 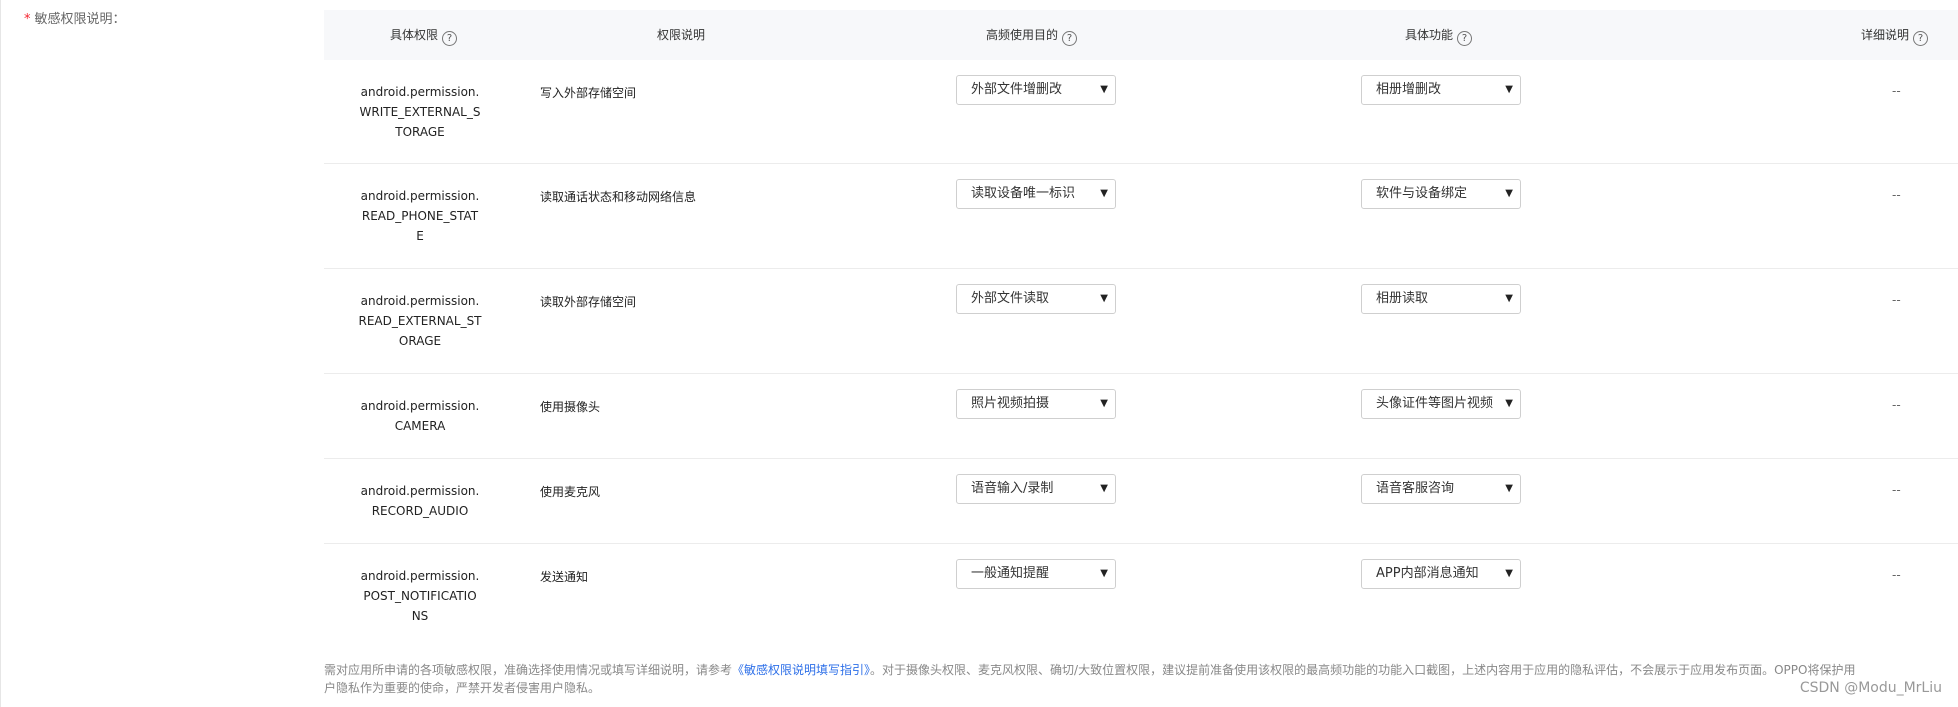 I want to click on permission-line: TORAGE, so click(x=420, y=132).